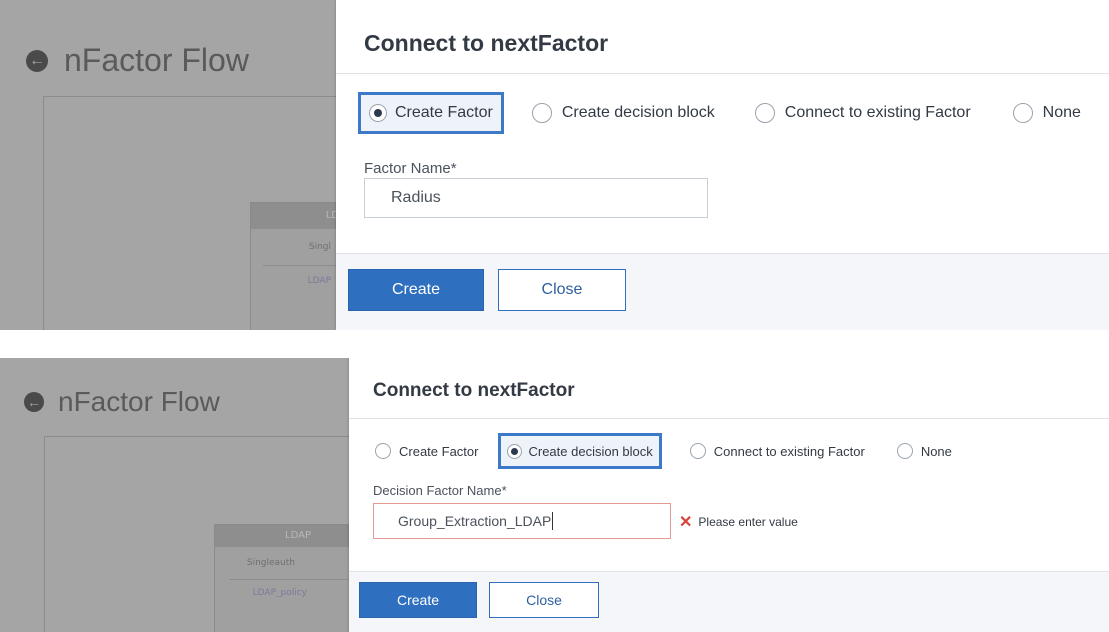 Image resolution: width=1109 pixels, height=632 pixels. Describe the element at coordinates (292, 563) in the screenshot. I see `node-cell: Singleauth` at that location.